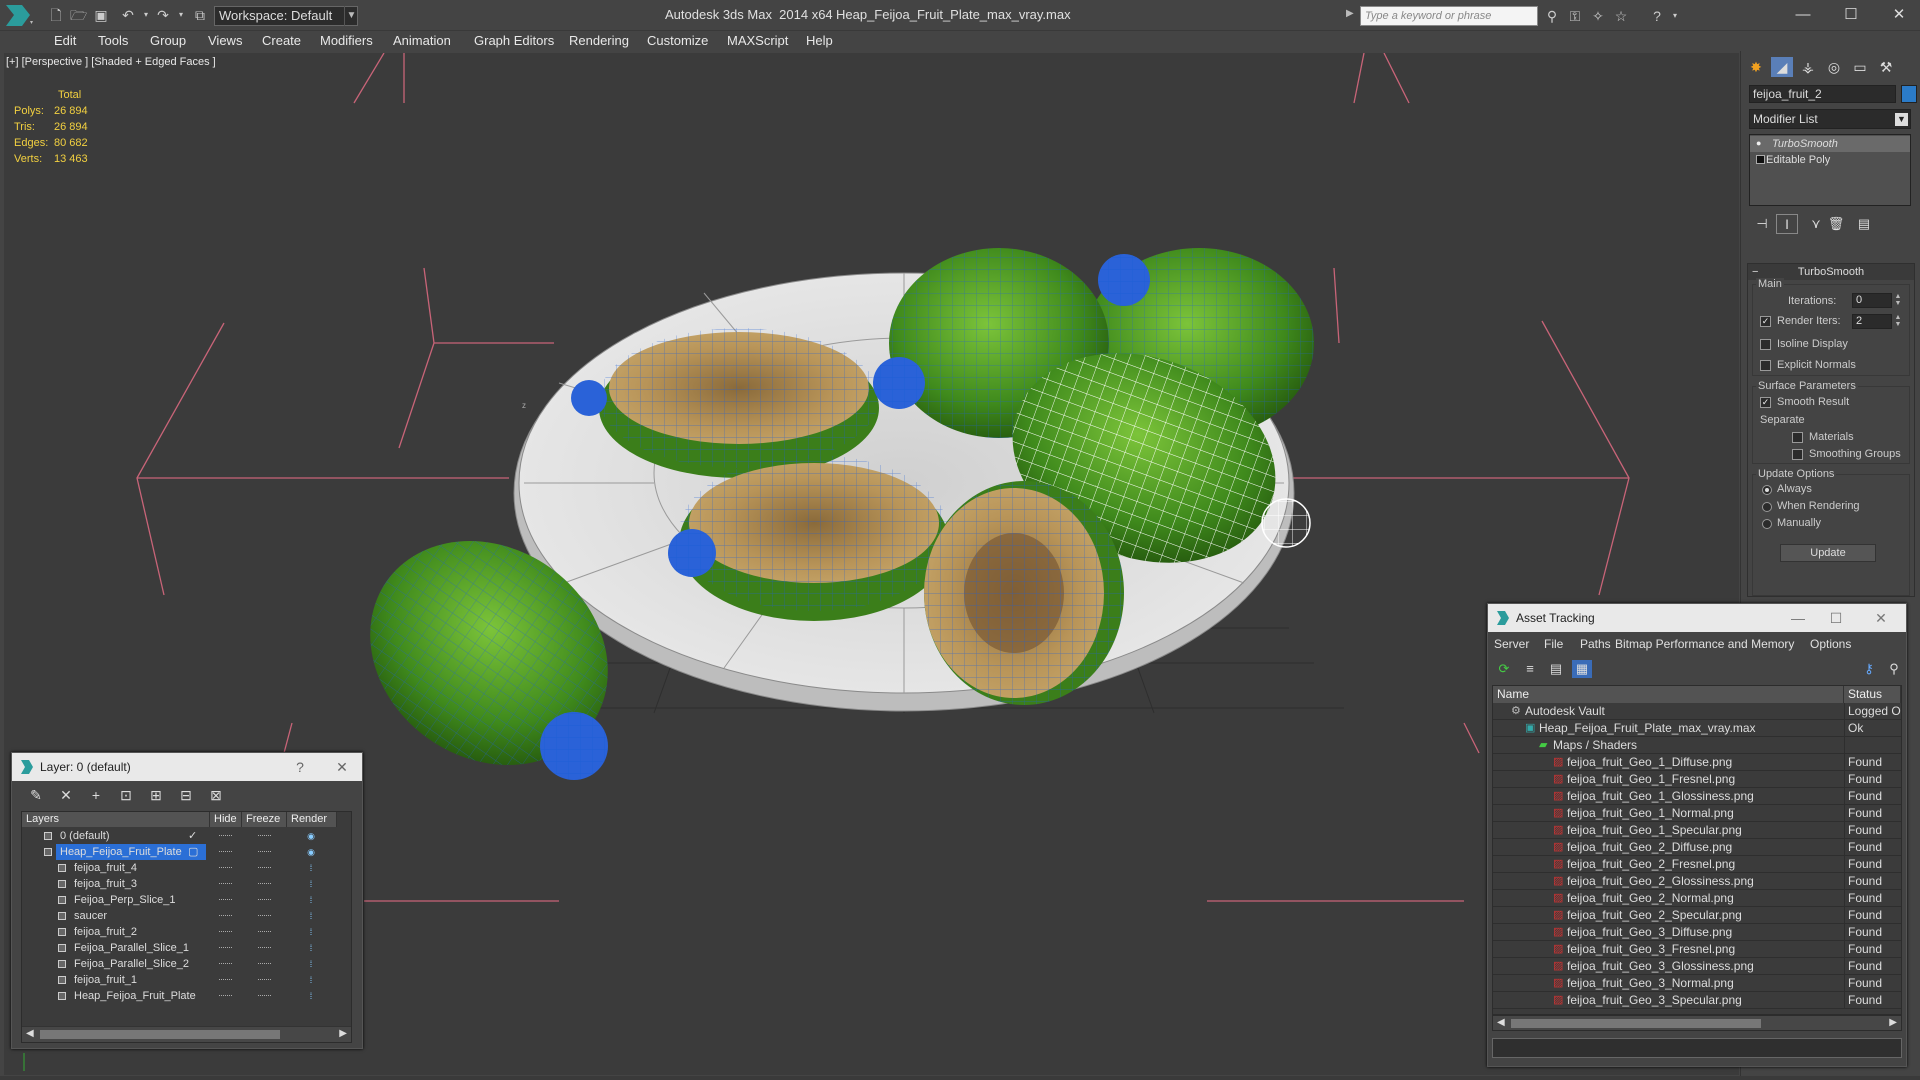 The image size is (1920, 1080). I want to click on minimize-button: —, so click(1798, 618).